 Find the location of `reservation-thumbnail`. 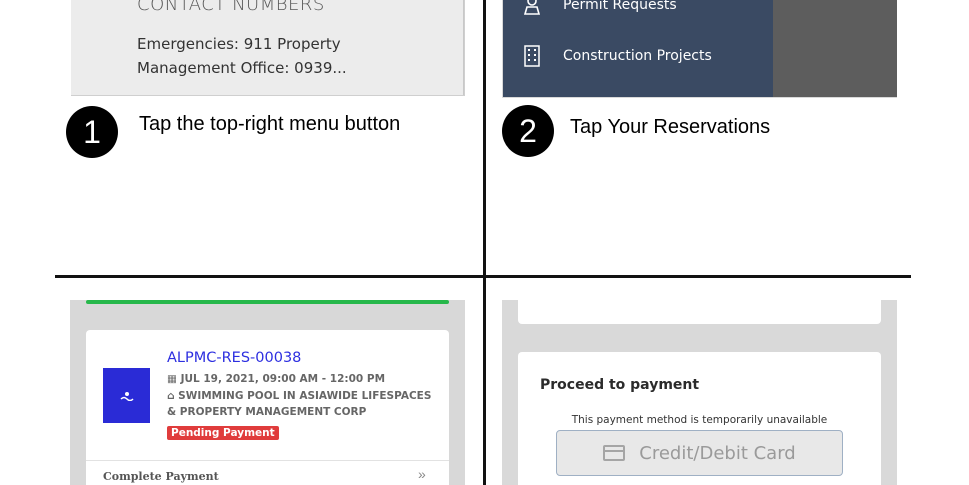

reservation-thumbnail is located at coordinates (126, 395).